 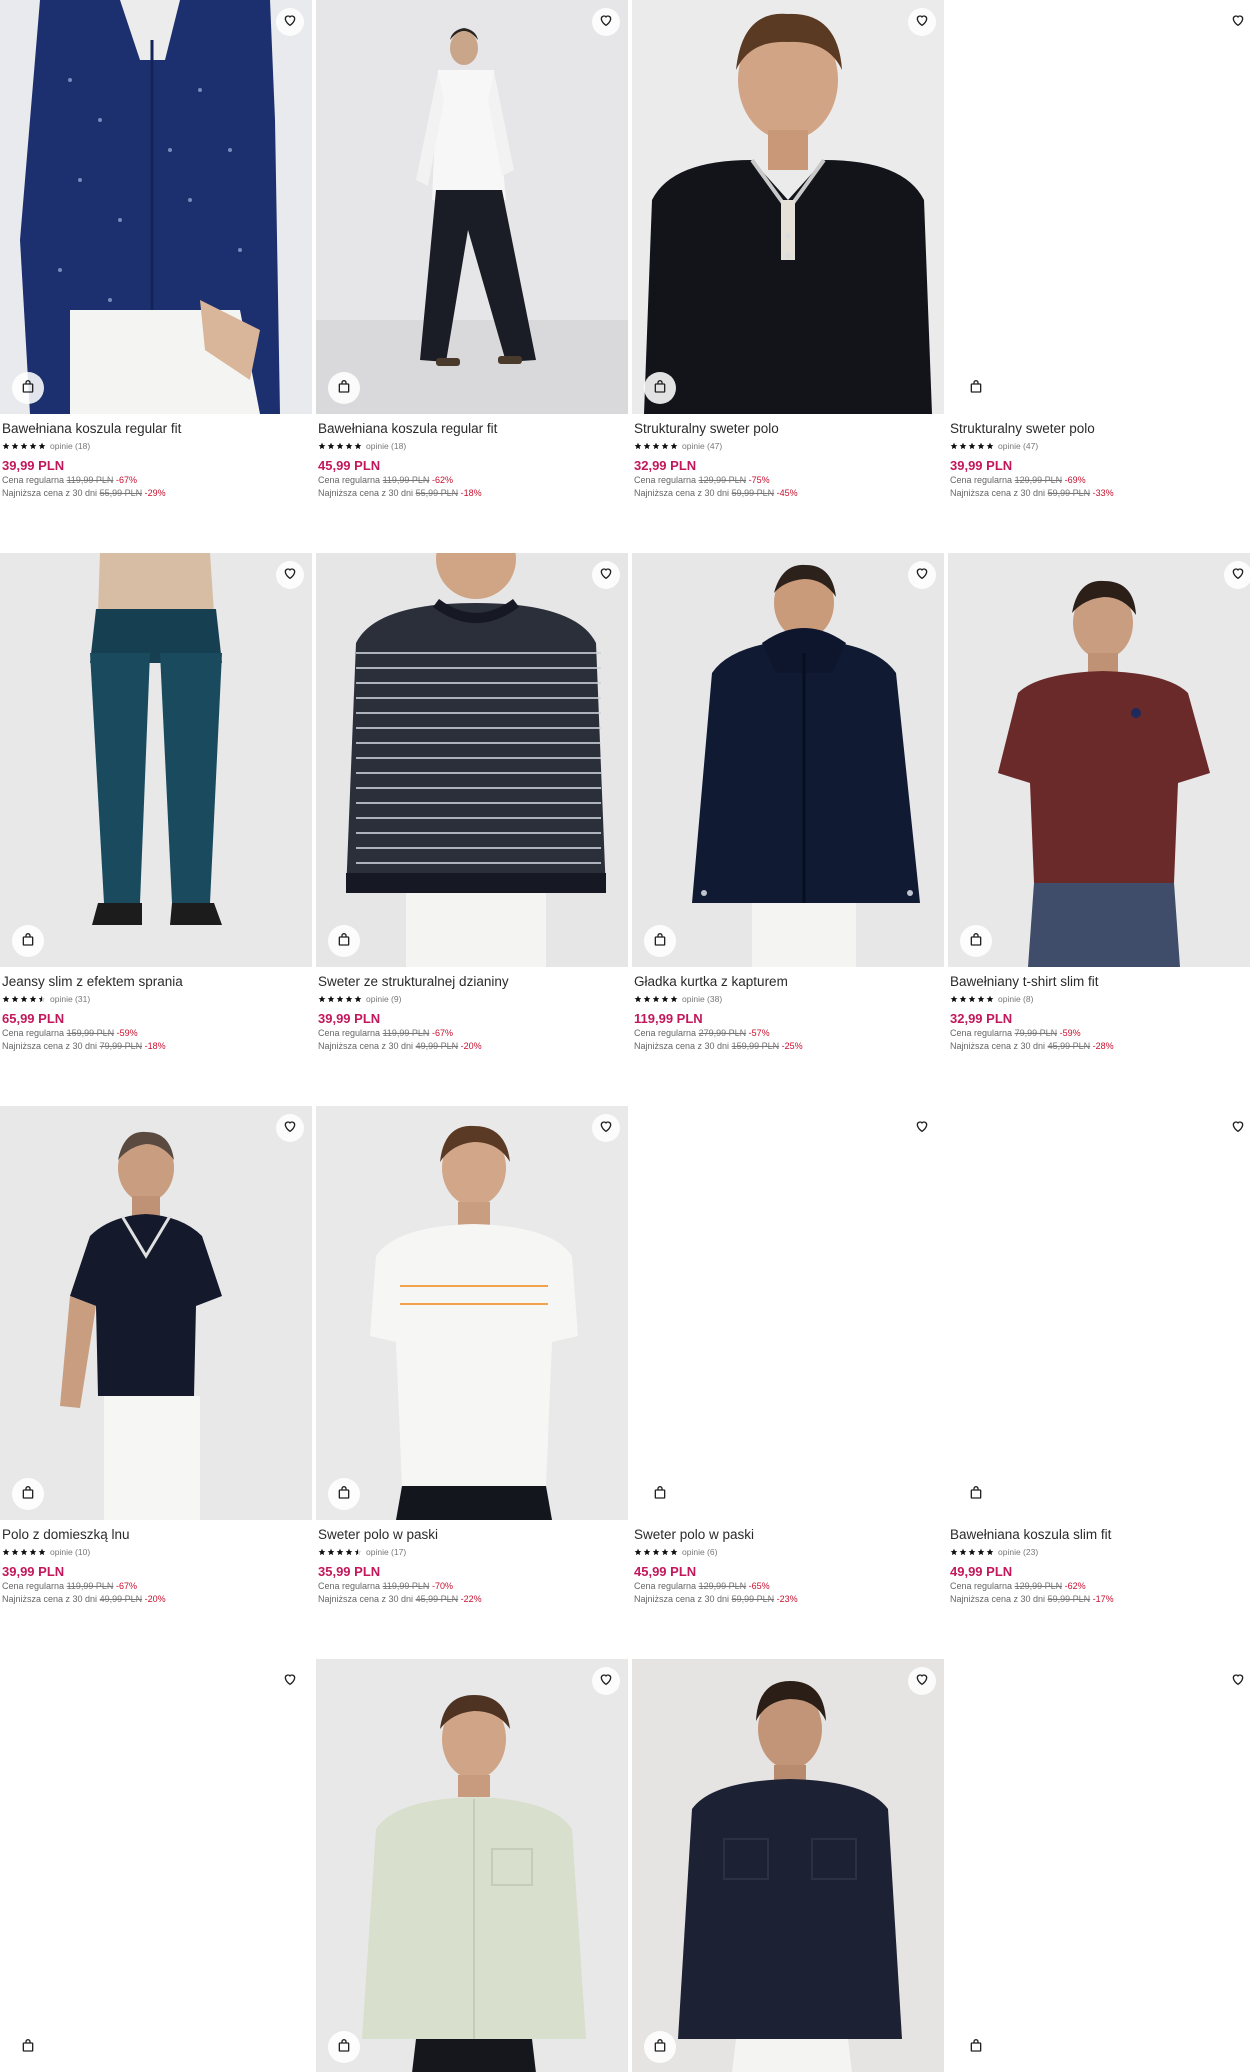 I want to click on rating: opinie (47), so click(x=1100, y=446).